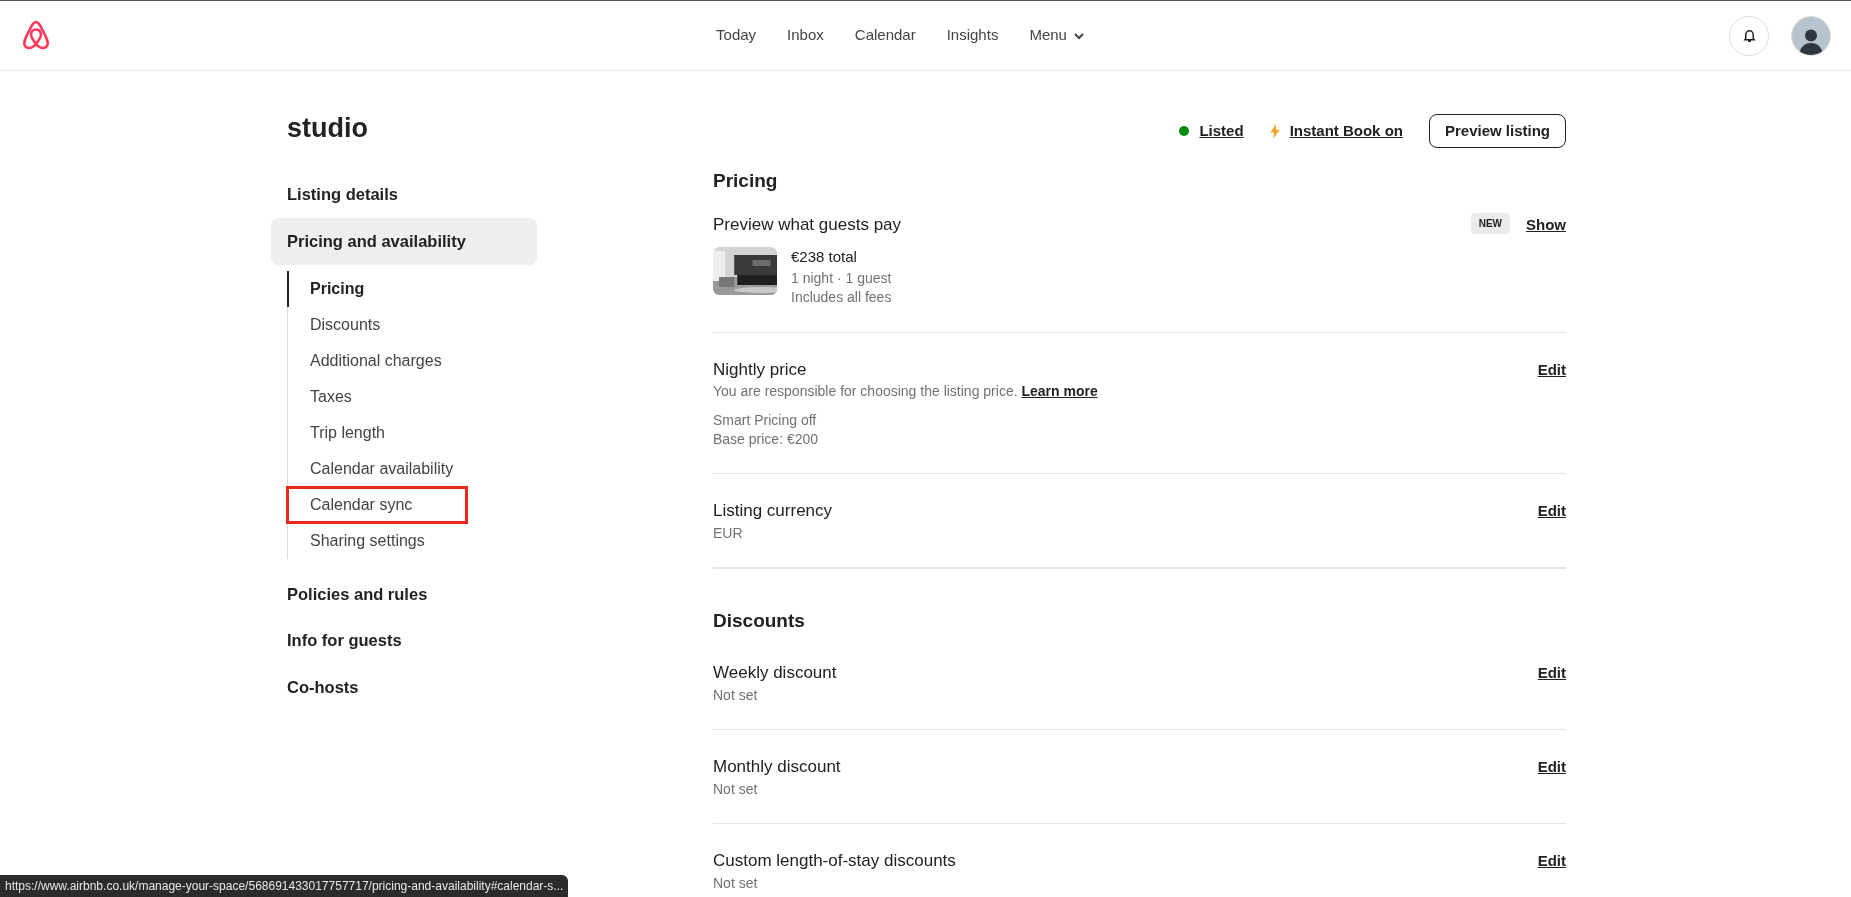  Describe the element at coordinates (1346, 131) in the screenshot. I see `instant-book-link: Instant Book on` at that location.